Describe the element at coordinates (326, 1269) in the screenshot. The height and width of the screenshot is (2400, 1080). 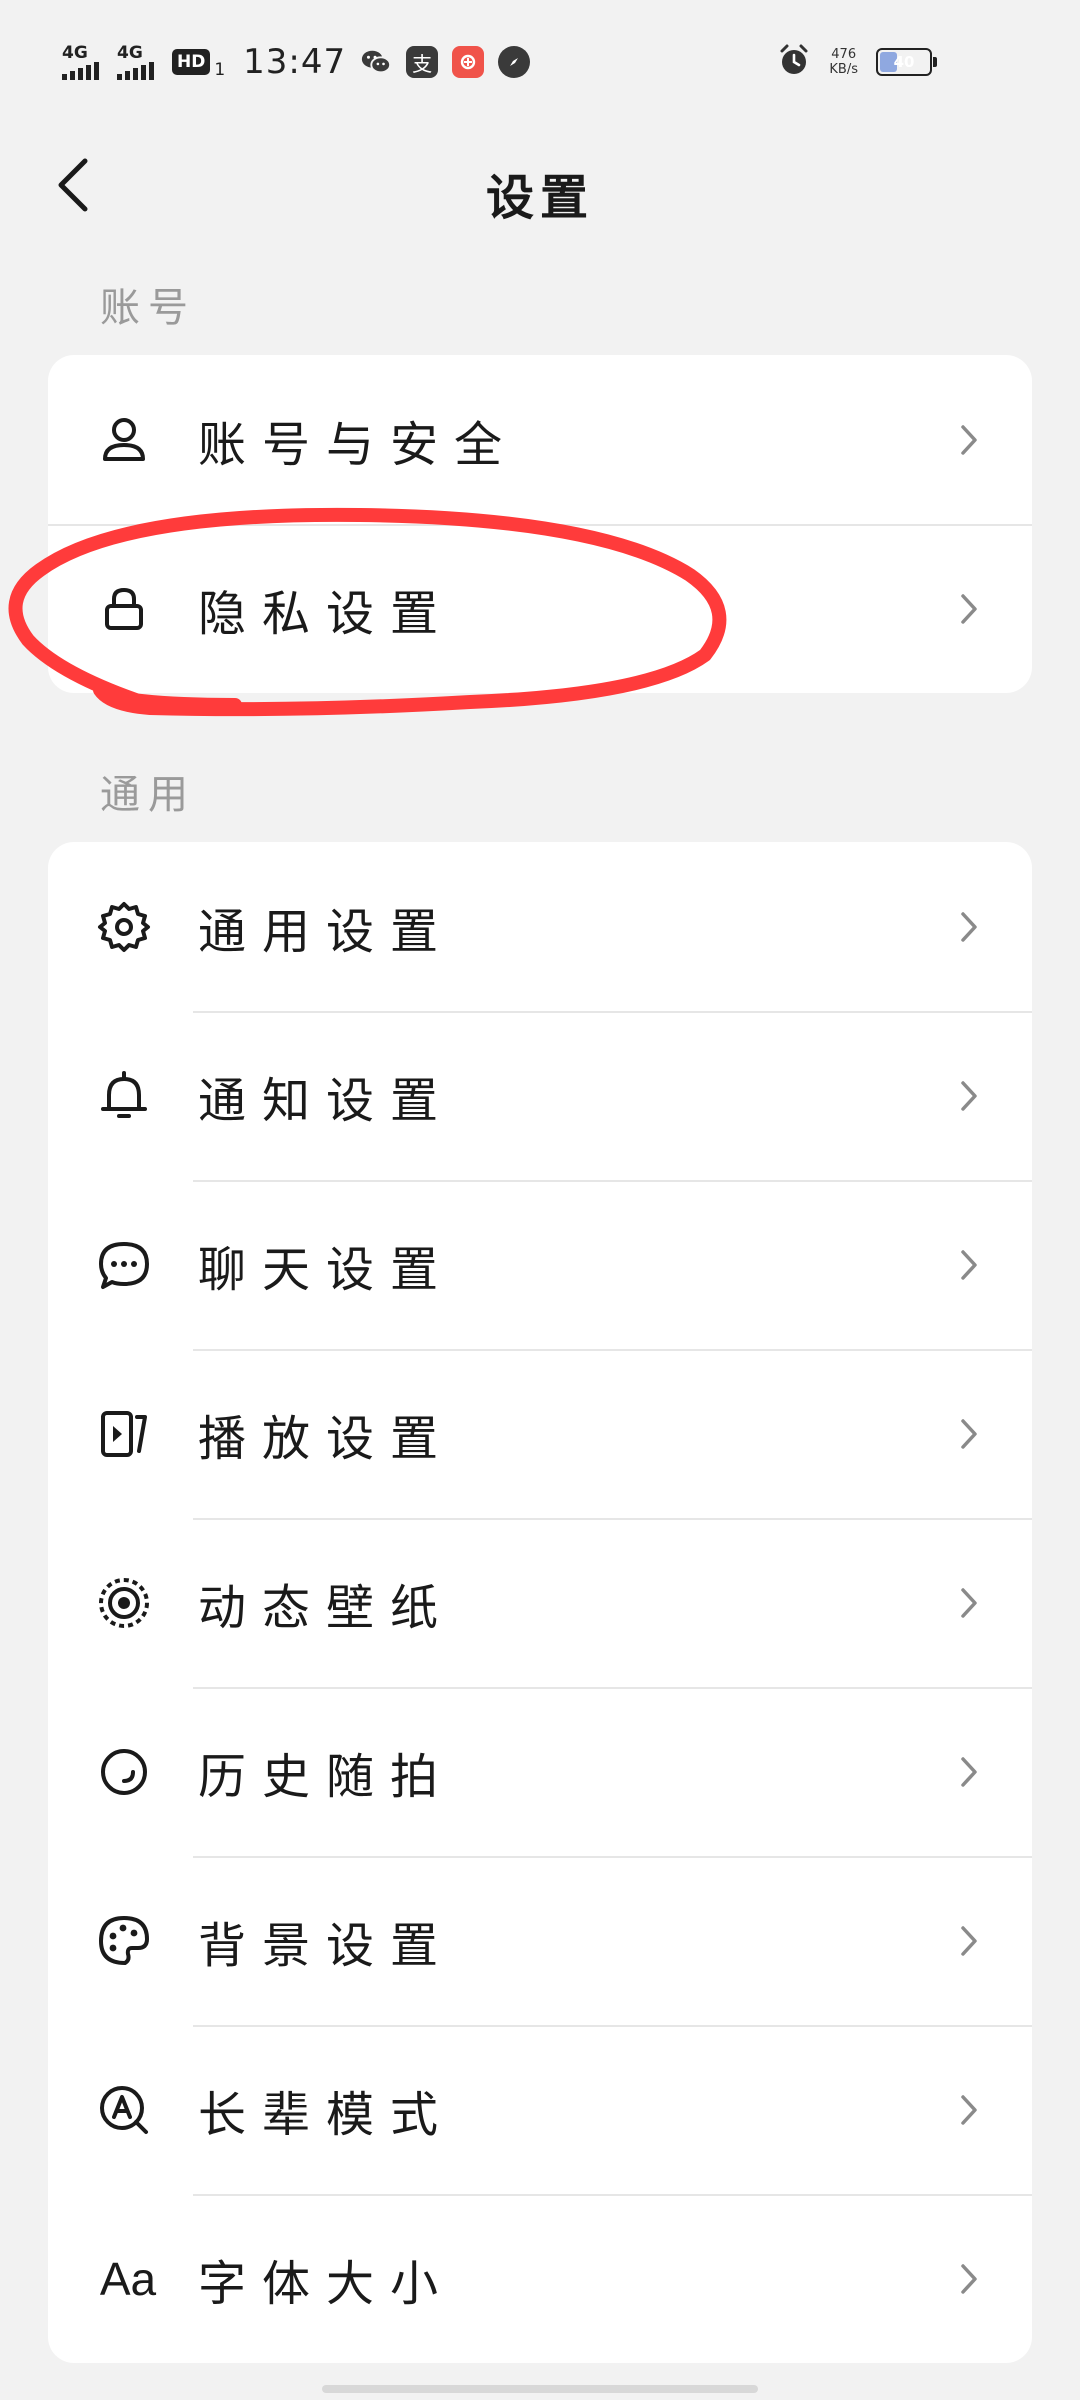
I see `settings-item-label: 聊天设置` at that location.